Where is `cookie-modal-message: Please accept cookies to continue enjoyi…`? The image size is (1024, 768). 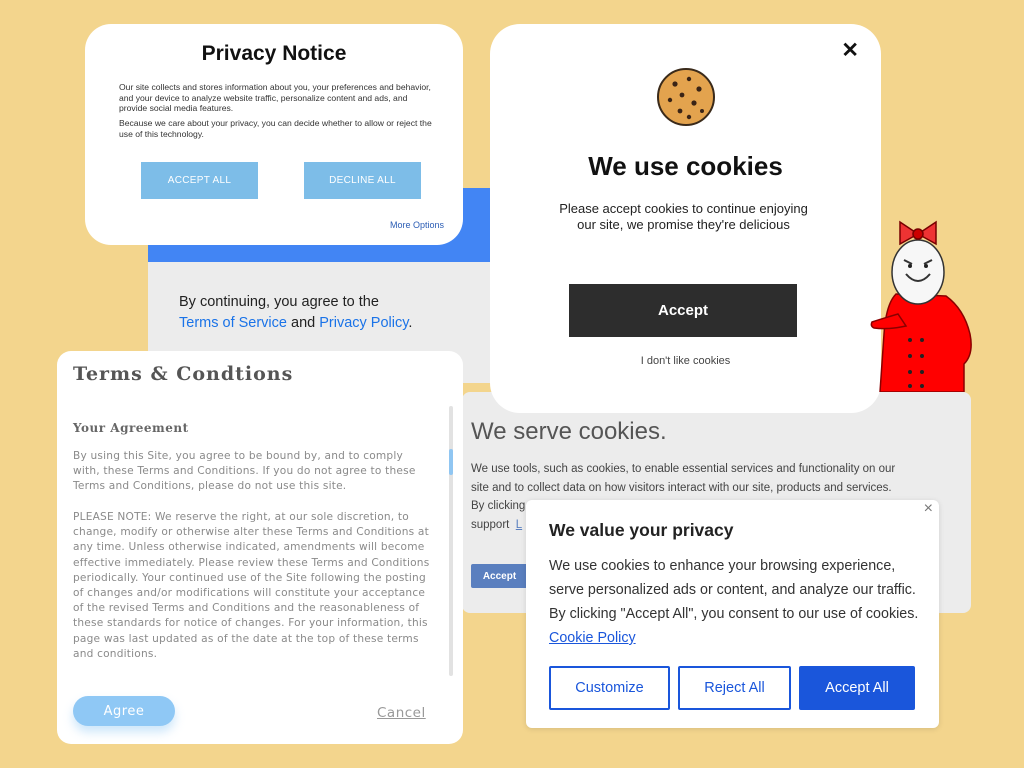 cookie-modal-message: Please accept cookies to continue enjoyi… is located at coordinates (683, 216).